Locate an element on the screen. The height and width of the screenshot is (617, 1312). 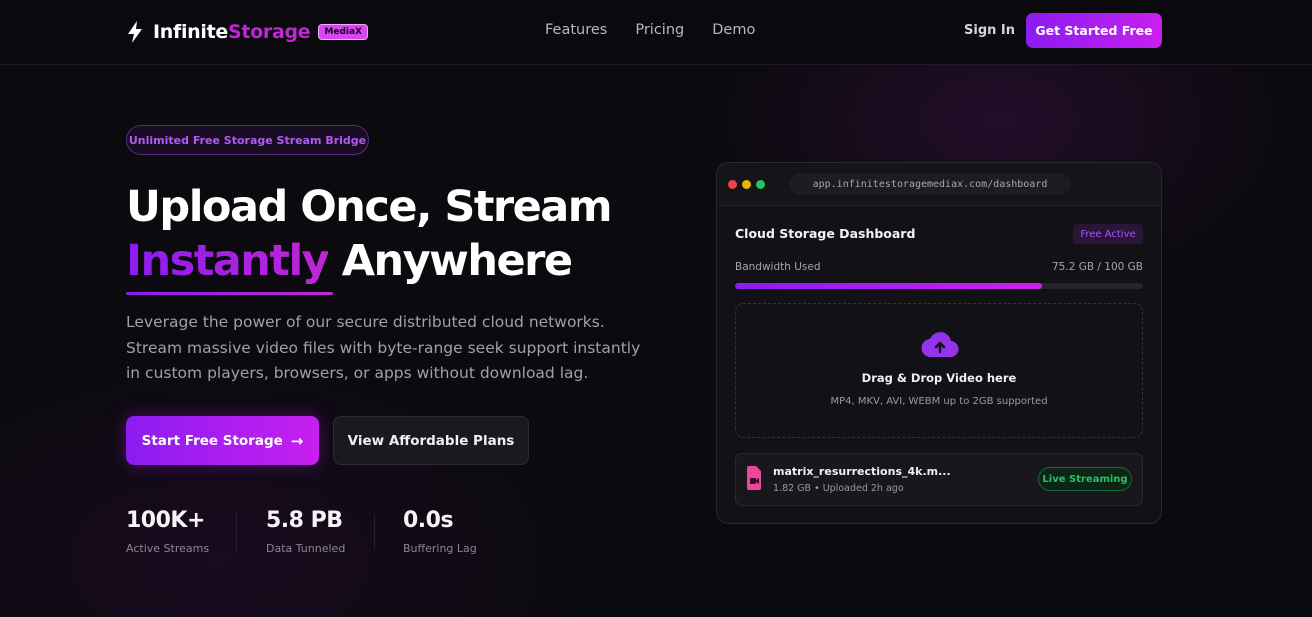
nav-link-demo: Demo is located at coordinates (733, 30).